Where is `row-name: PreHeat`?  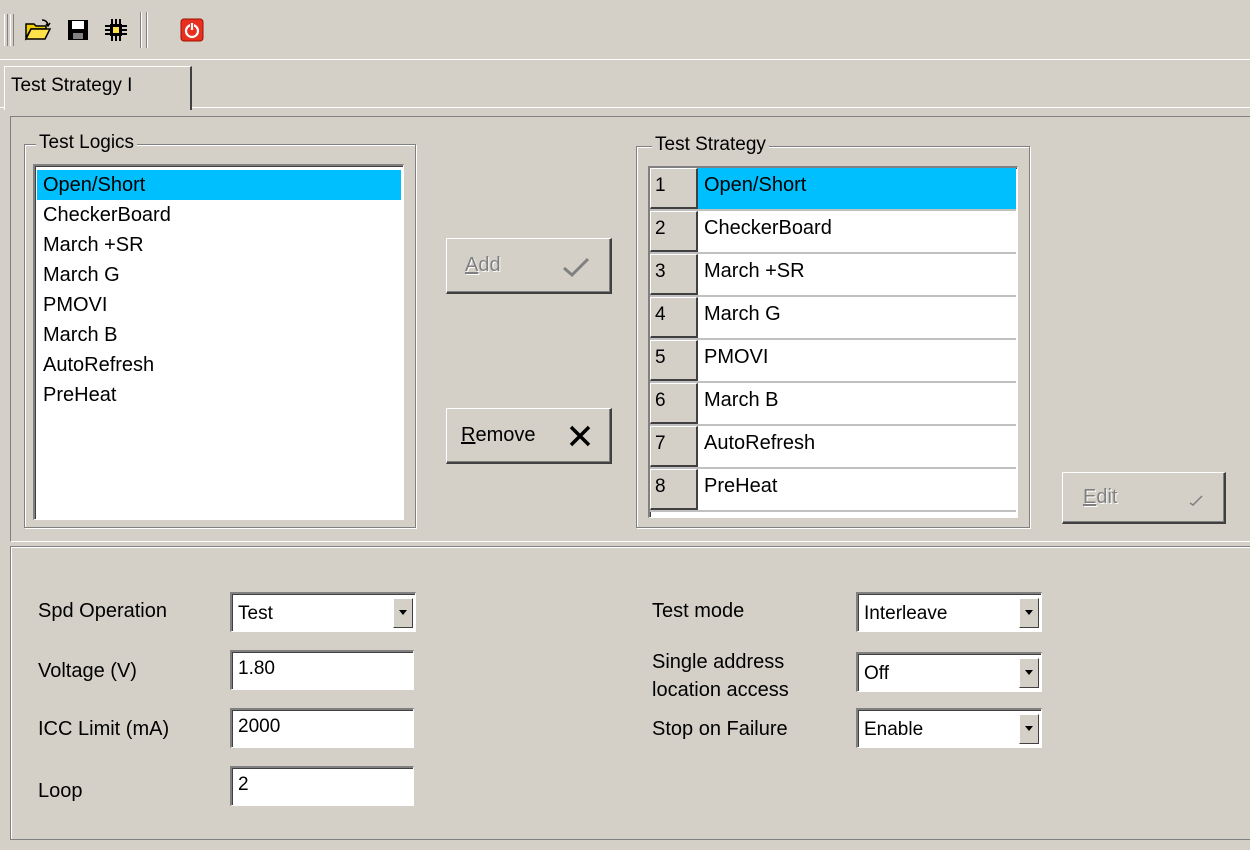
row-name: PreHeat is located at coordinates (857, 489).